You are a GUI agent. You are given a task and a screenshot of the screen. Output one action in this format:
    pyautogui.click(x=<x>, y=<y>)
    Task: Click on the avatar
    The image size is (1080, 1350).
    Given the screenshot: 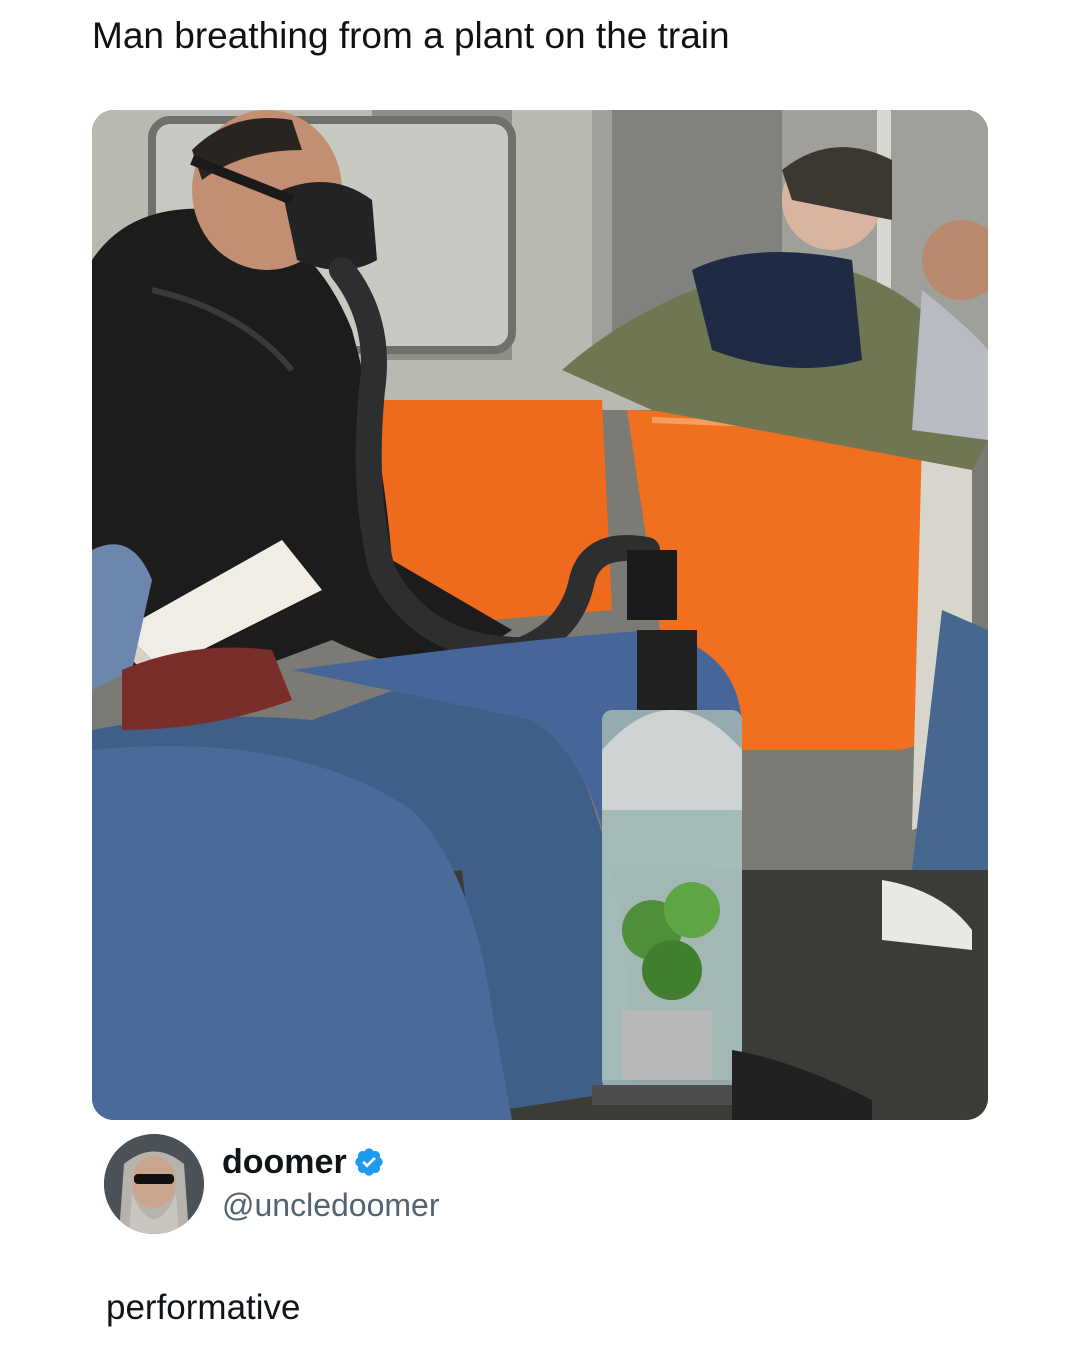 What is the action you would take?
    pyautogui.click(x=154, y=1184)
    